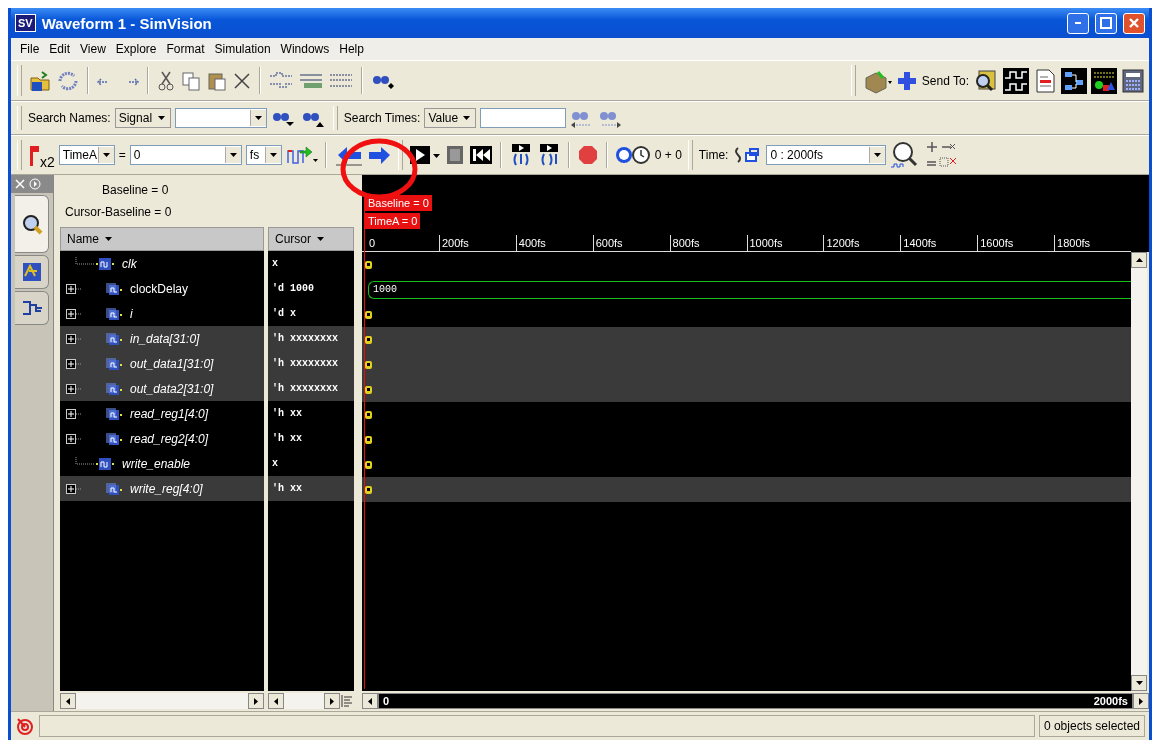 This screenshot has width=1160, height=740. I want to click on stop-icon, so click(454, 155).